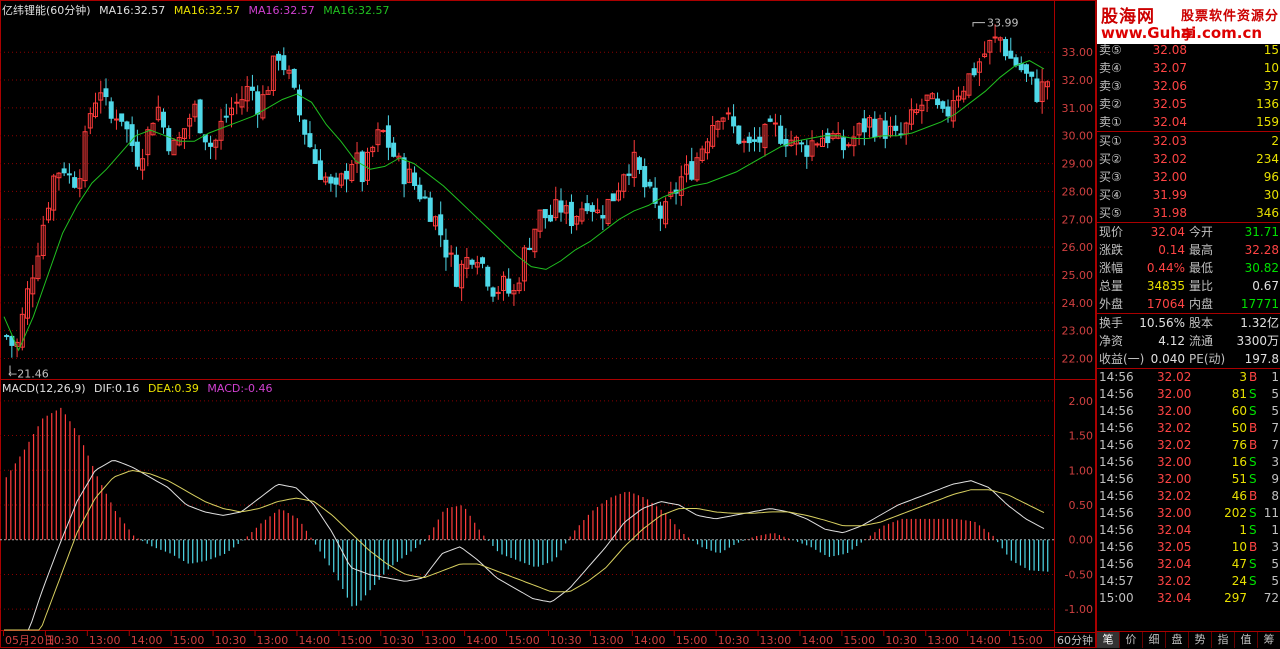 This screenshot has height=649, width=1280. What do you see at coordinates (1110, 86) in the screenshot?
I see `sell-level-label: 卖③` at bounding box center [1110, 86].